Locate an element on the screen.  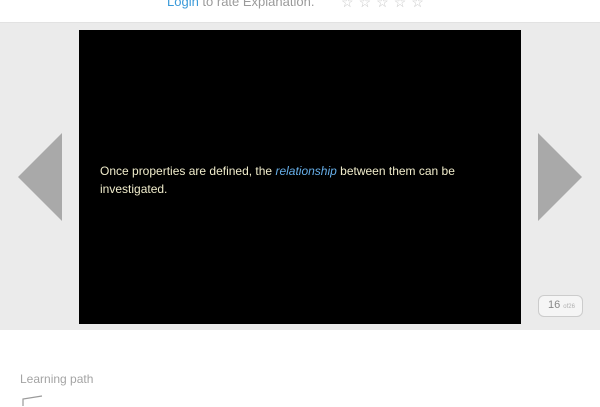
login-link: Login is located at coordinates (183, 4).